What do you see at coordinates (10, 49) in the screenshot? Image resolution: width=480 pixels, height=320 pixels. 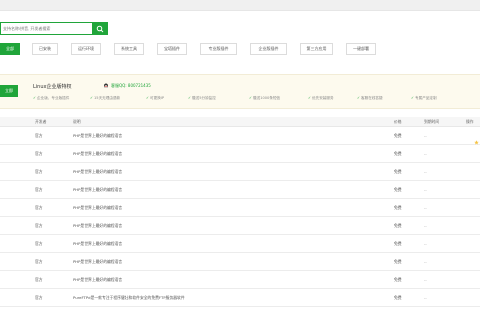 I see `tab-all: 全部` at bounding box center [10, 49].